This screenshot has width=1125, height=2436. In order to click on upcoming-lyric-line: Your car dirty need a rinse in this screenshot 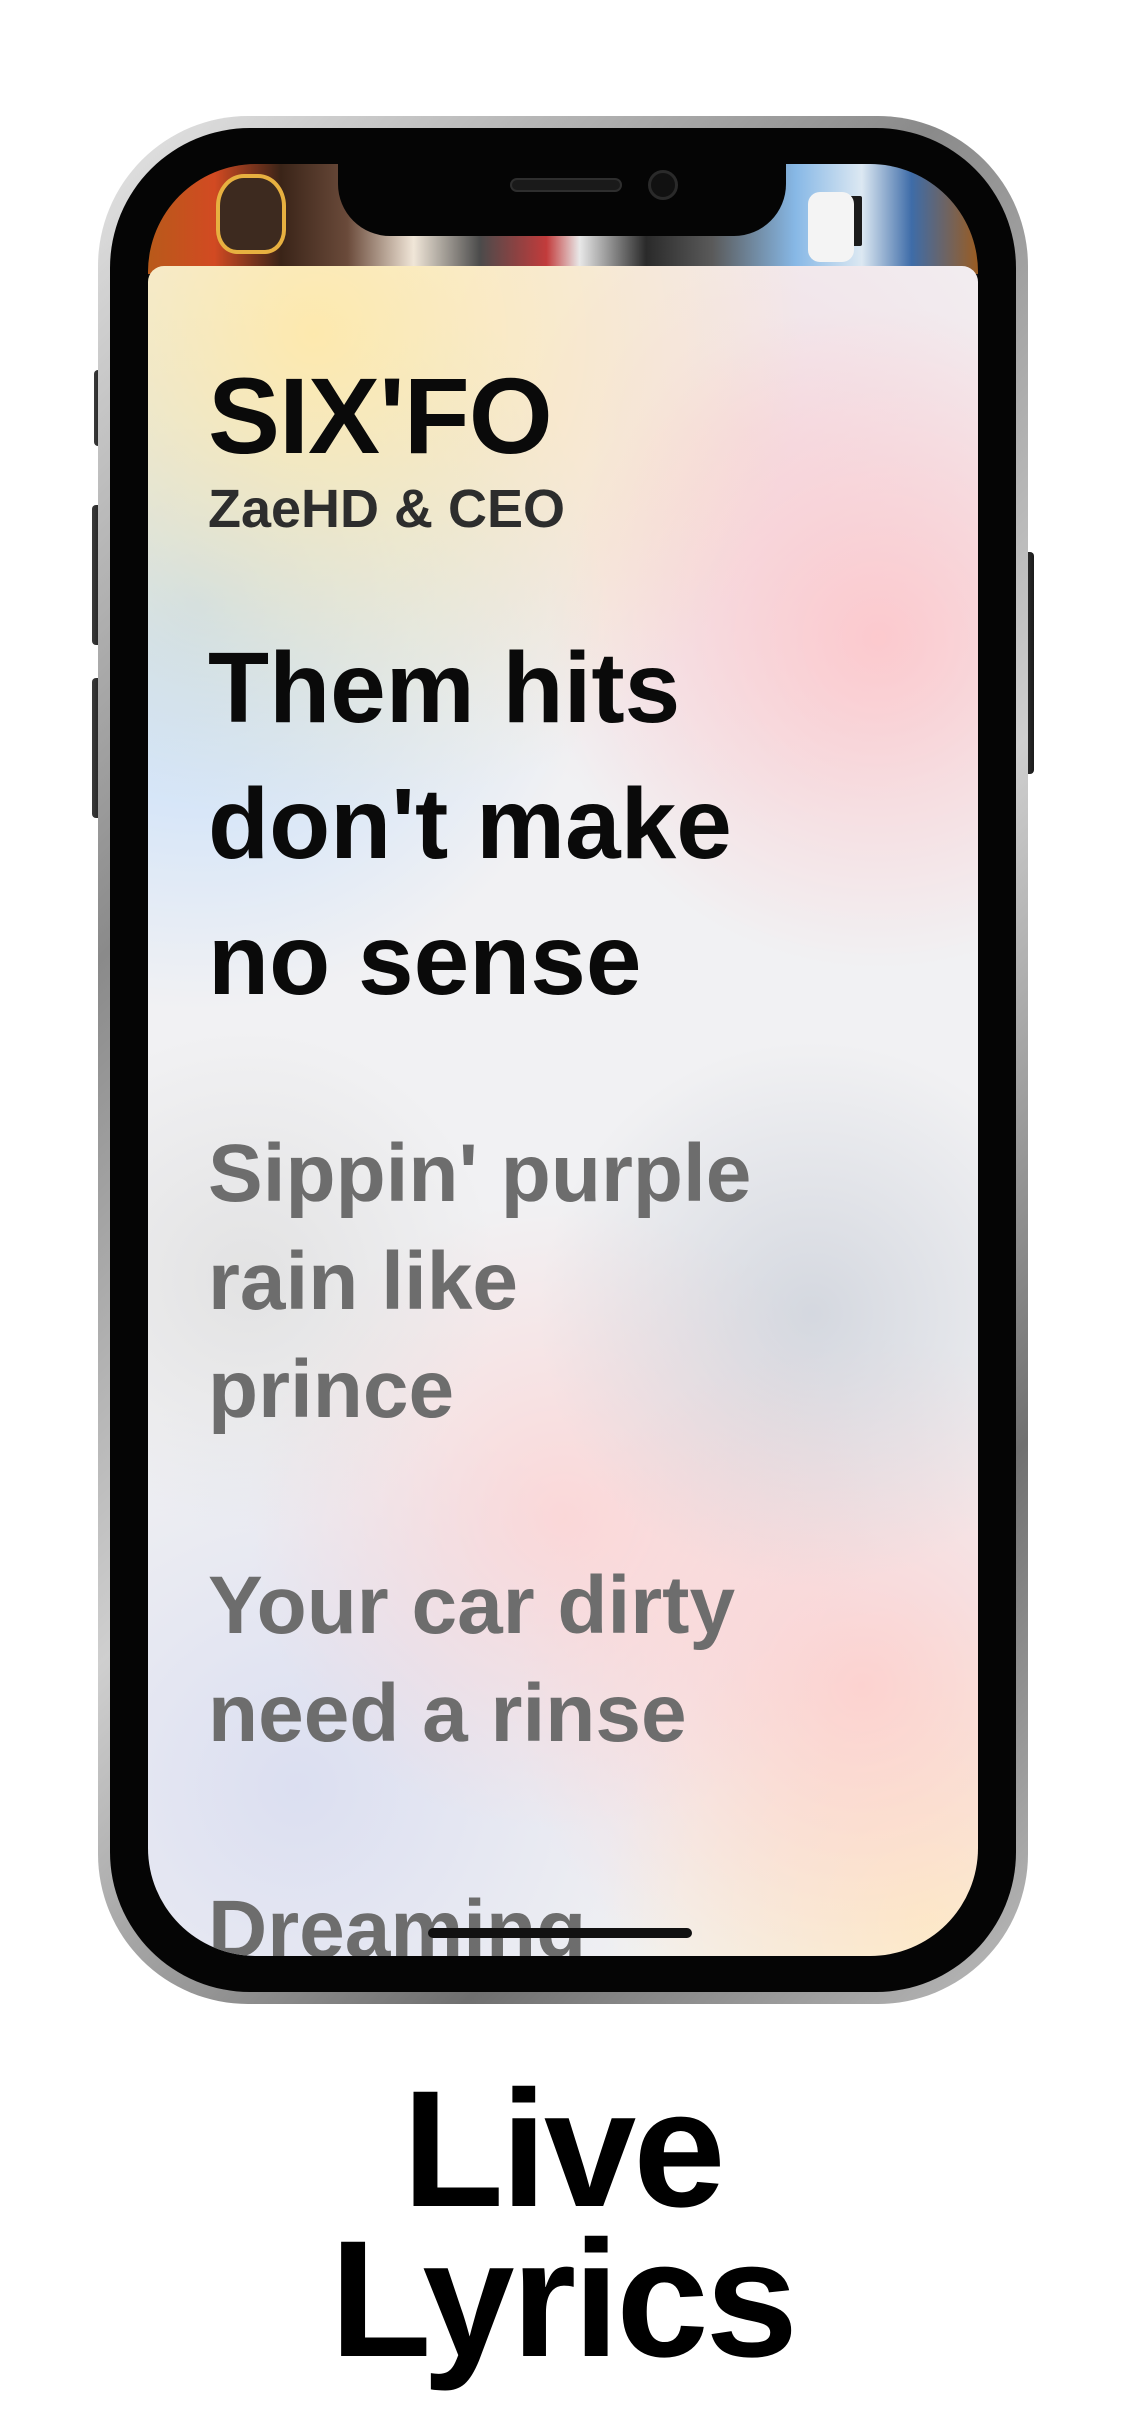, I will do `click(568, 1660)`.